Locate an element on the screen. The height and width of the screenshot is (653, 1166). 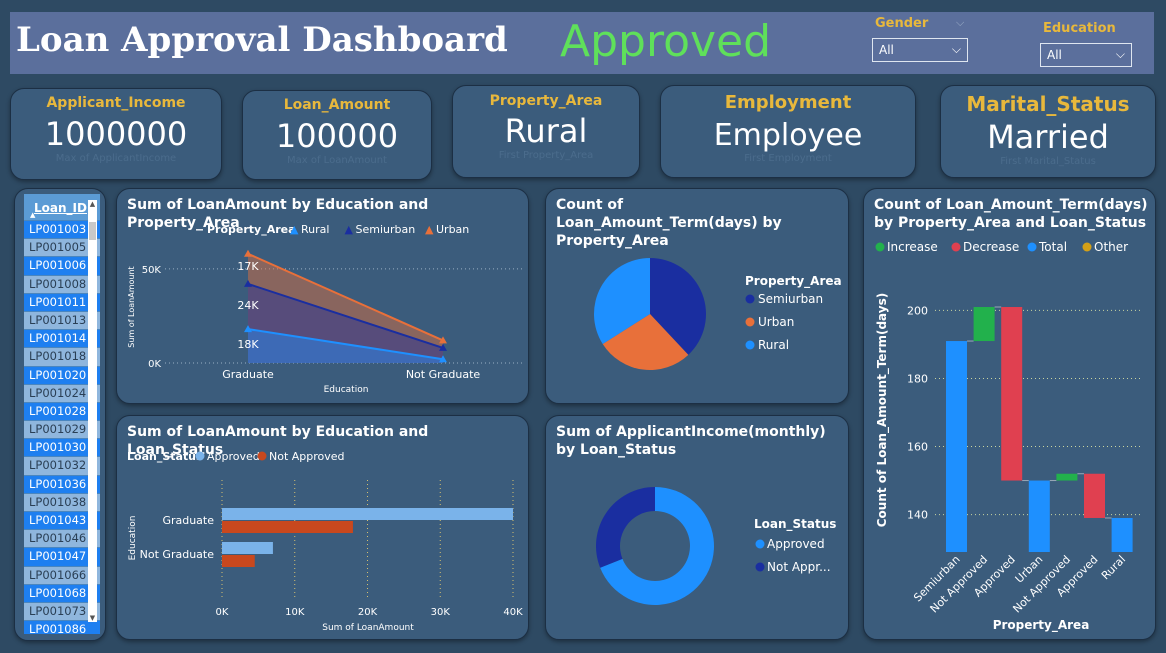
scroll-up-icon: ▲ is located at coordinates (92, 204).